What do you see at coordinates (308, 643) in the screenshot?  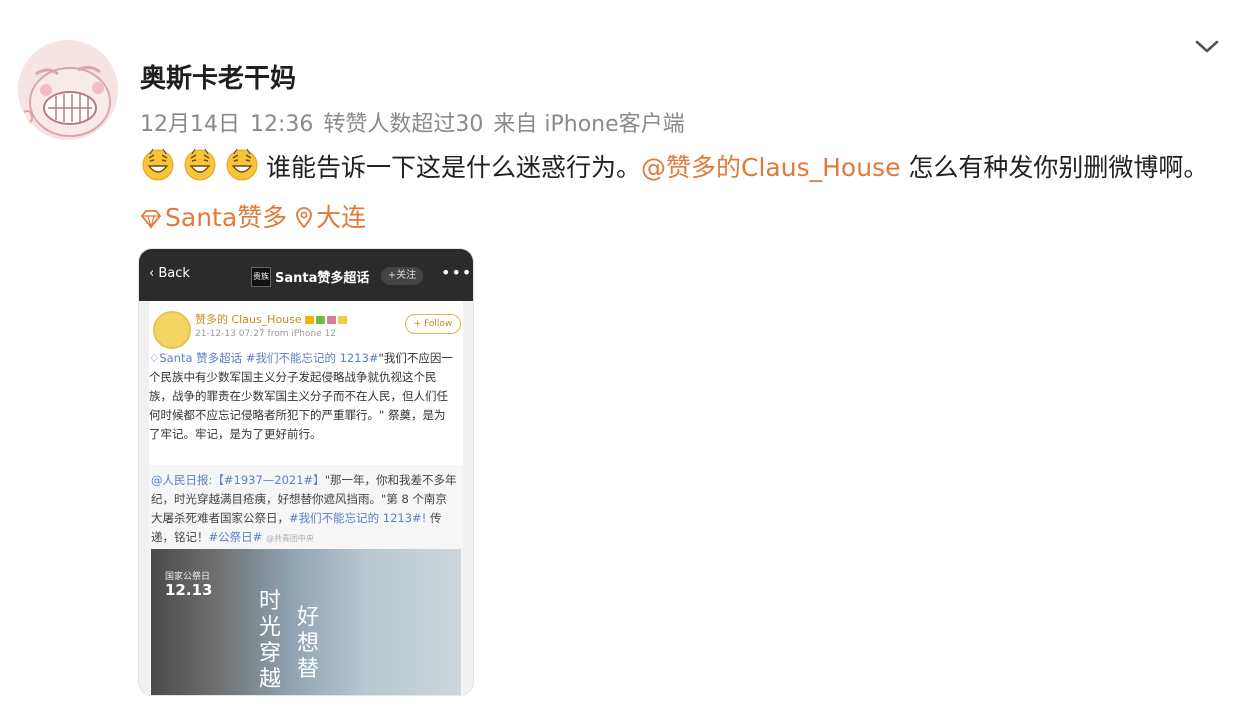 I see `poster-calligraphy-2: 好想替` at bounding box center [308, 643].